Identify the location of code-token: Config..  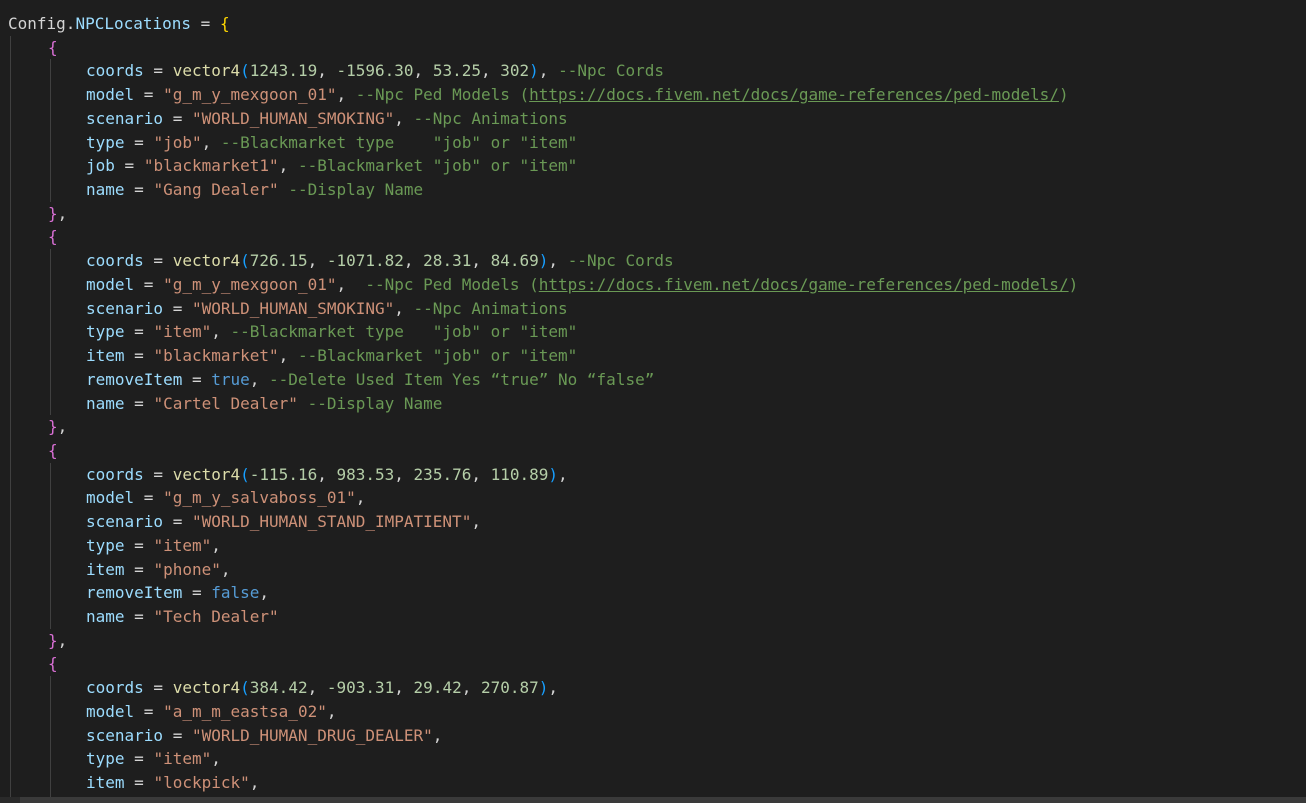
(42, 23).